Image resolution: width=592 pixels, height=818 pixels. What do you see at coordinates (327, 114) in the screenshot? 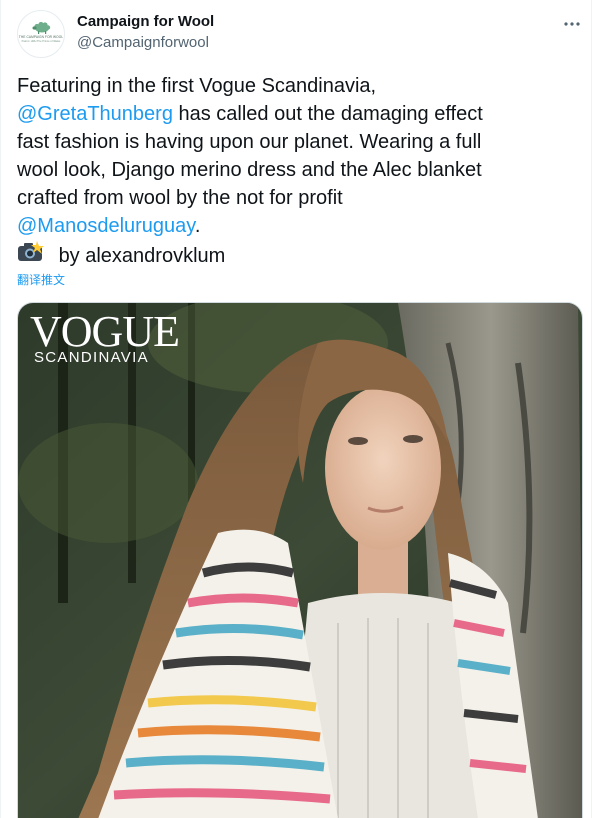
I see `tweet-text-segment: has called out the damaging effect` at bounding box center [327, 114].